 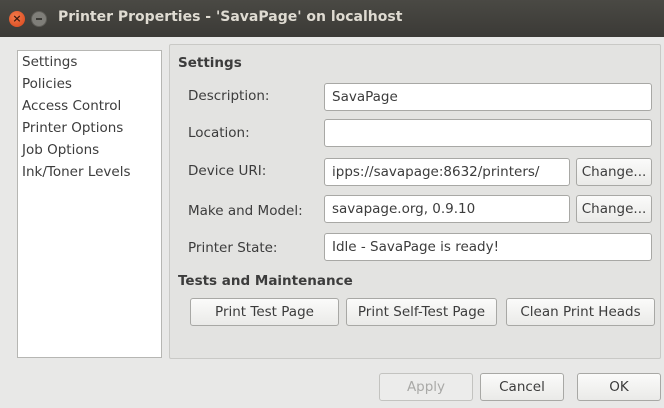 What do you see at coordinates (619, 387) in the screenshot?
I see `ok-button: OK` at bounding box center [619, 387].